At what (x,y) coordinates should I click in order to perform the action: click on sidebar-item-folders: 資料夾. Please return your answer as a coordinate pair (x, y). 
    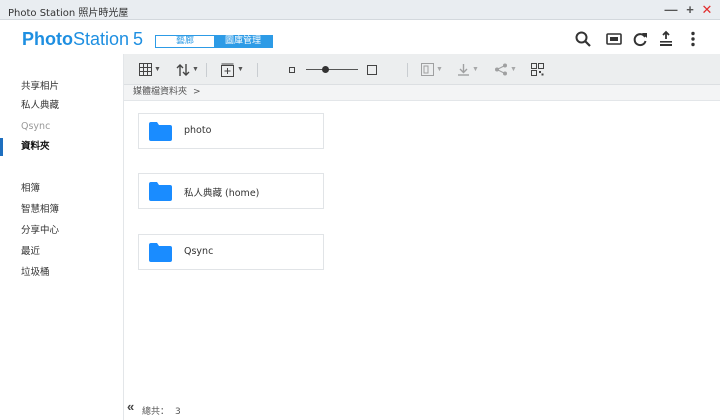
    Looking at the image, I should click on (61, 147).